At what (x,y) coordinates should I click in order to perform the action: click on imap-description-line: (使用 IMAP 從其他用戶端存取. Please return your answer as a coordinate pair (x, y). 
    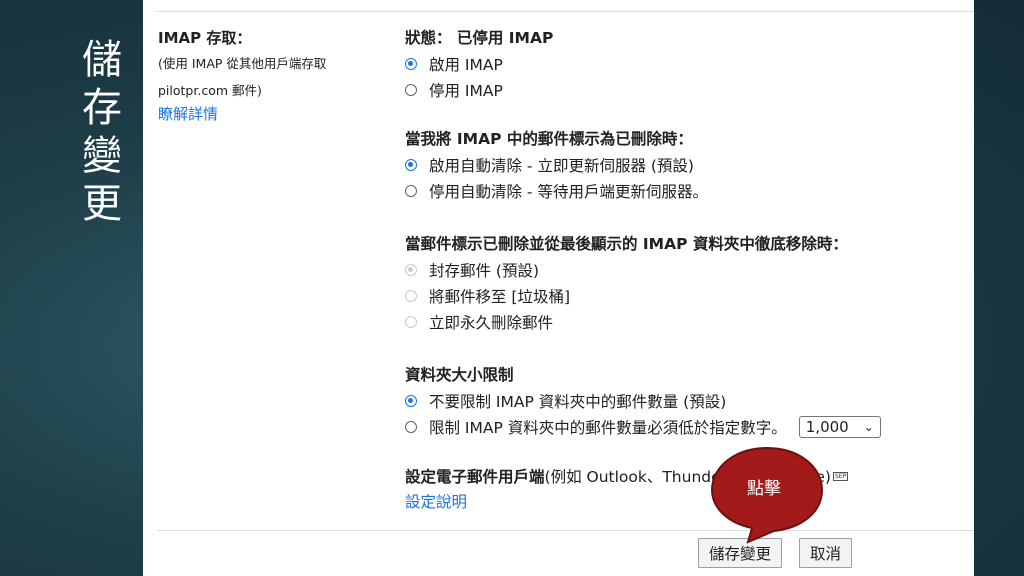
    Looking at the image, I should click on (242, 63).